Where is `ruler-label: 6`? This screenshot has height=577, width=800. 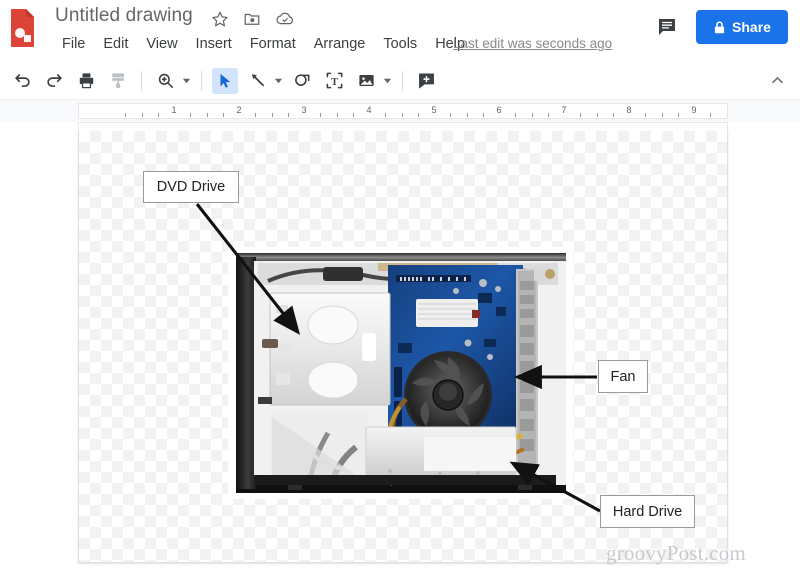 ruler-label: 6 is located at coordinates (499, 110).